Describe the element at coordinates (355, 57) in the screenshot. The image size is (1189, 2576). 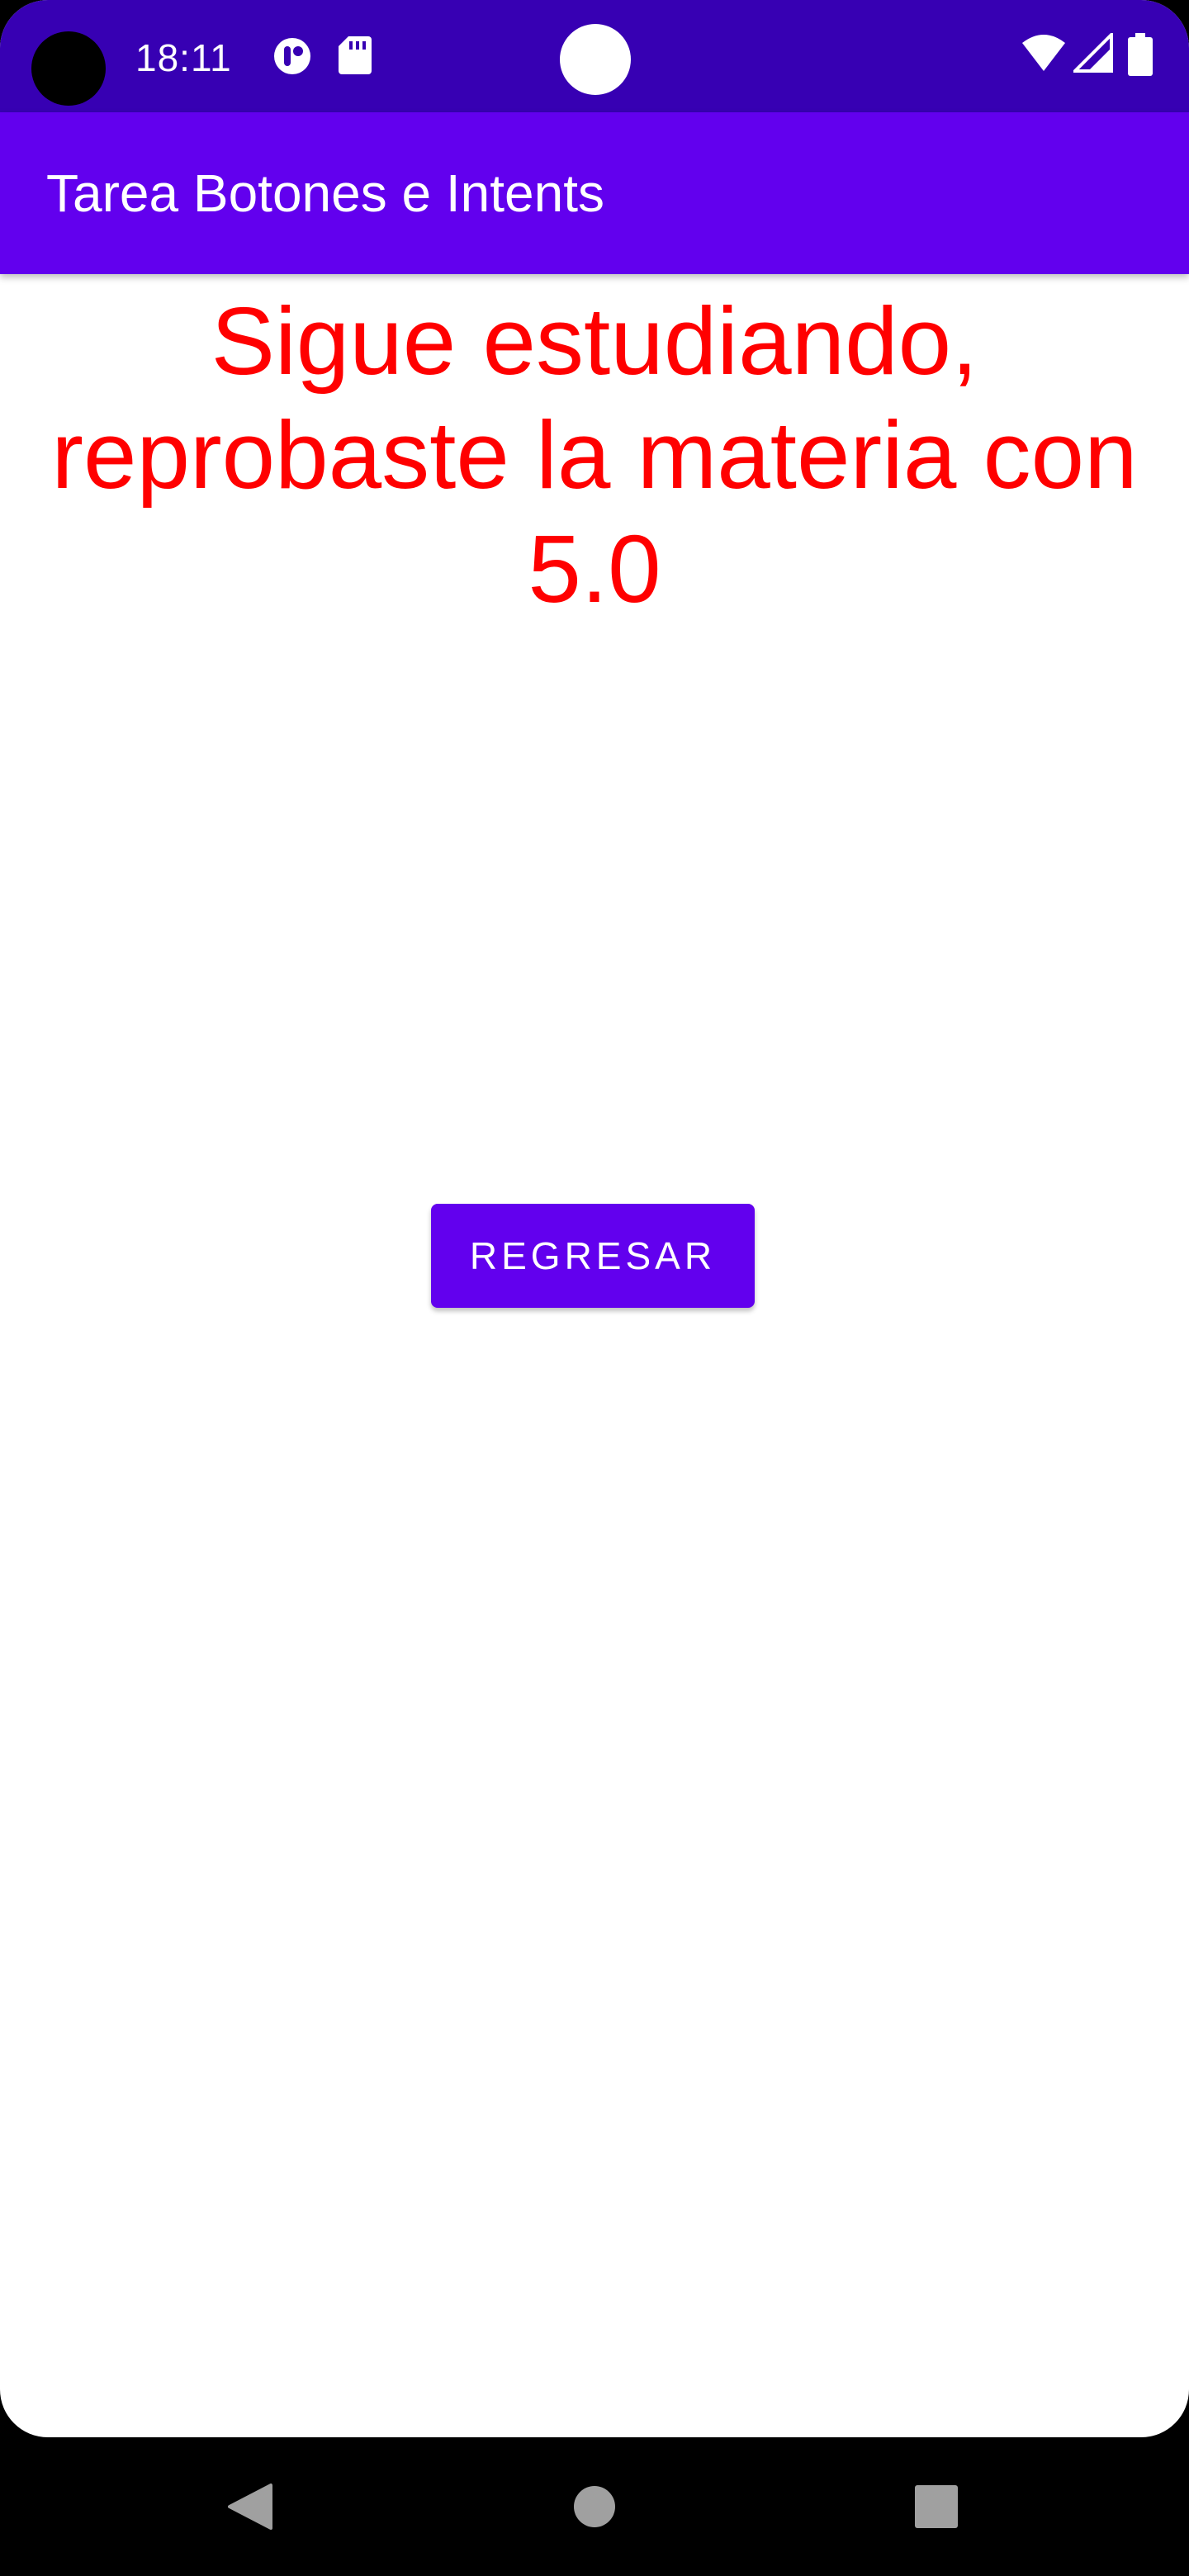
I see `sd-card-icon` at that location.